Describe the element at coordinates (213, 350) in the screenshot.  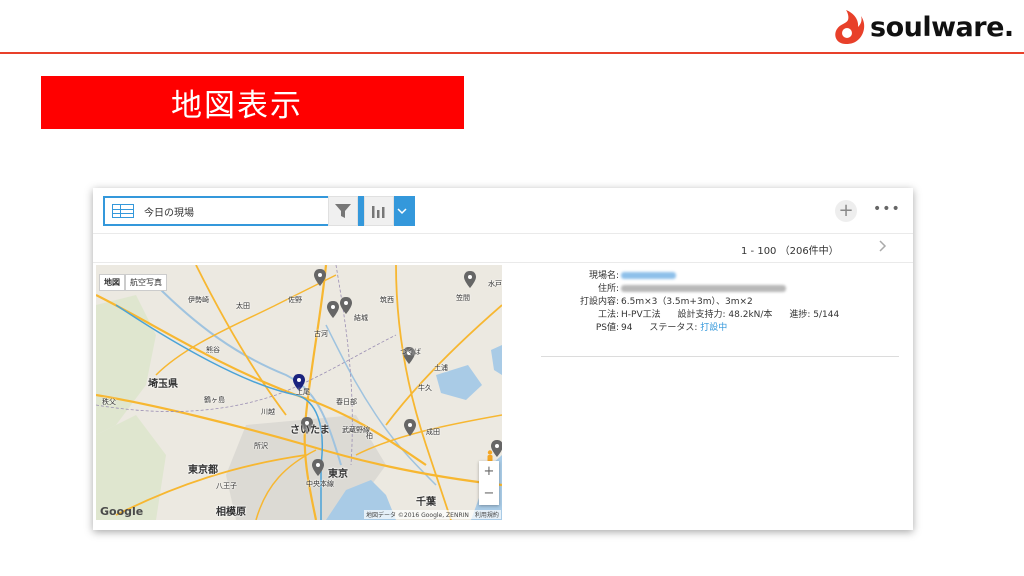
I see `map-label: 熊谷` at that location.